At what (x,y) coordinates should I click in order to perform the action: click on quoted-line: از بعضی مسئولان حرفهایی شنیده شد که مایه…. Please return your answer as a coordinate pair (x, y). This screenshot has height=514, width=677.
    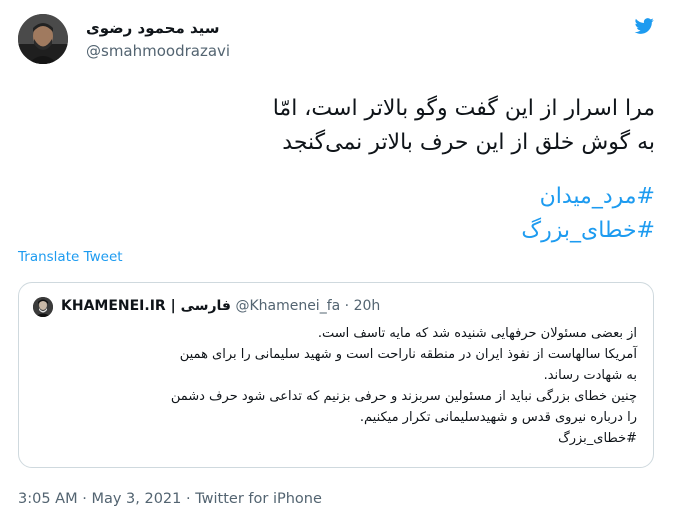
    Looking at the image, I should click on (477, 333).